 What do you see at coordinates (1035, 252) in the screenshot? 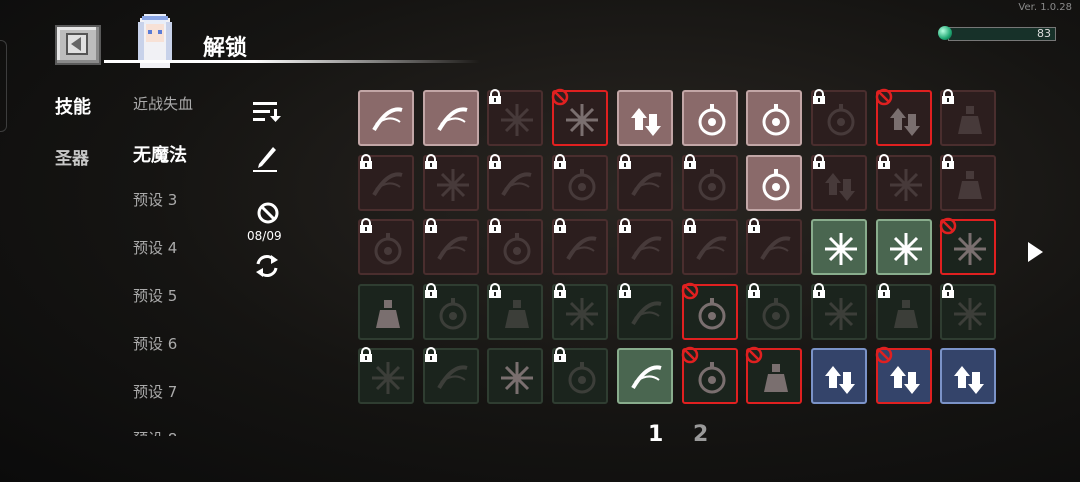
I see `next-page-arrow-icon` at bounding box center [1035, 252].